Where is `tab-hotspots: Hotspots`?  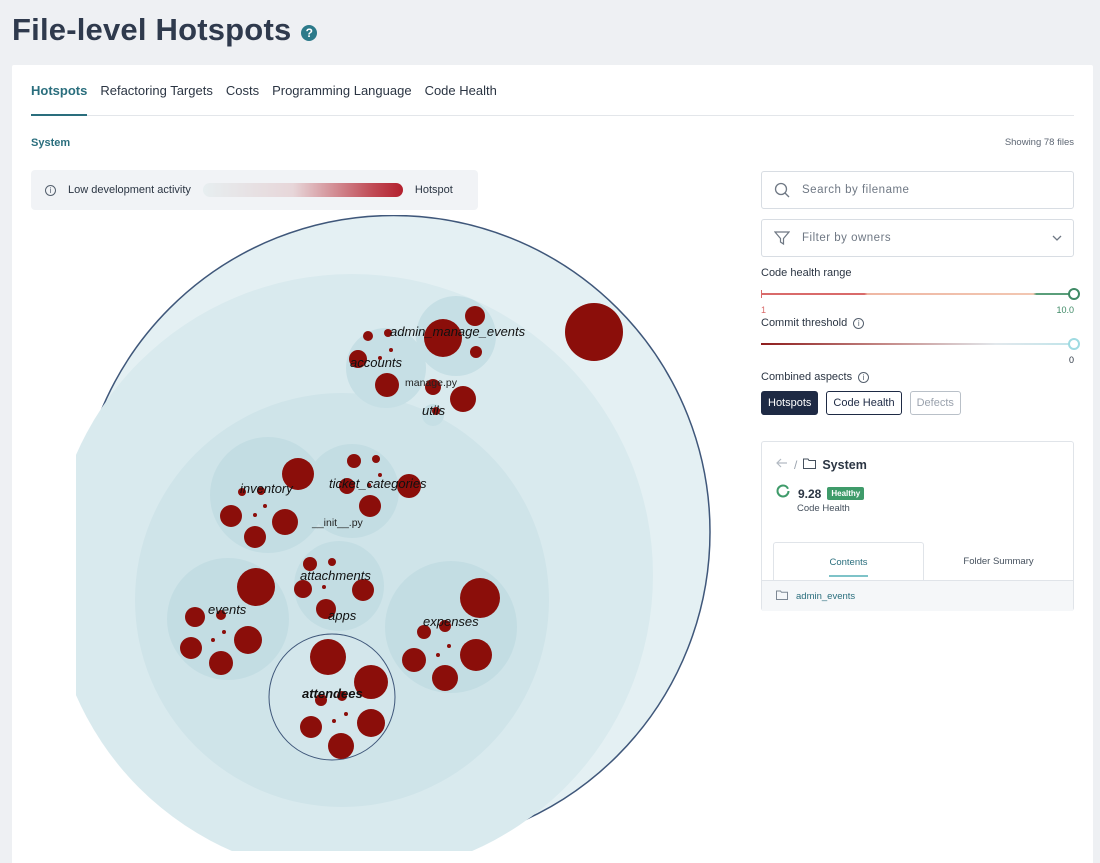 tab-hotspots: Hotspots is located at coordinates (59, 90).